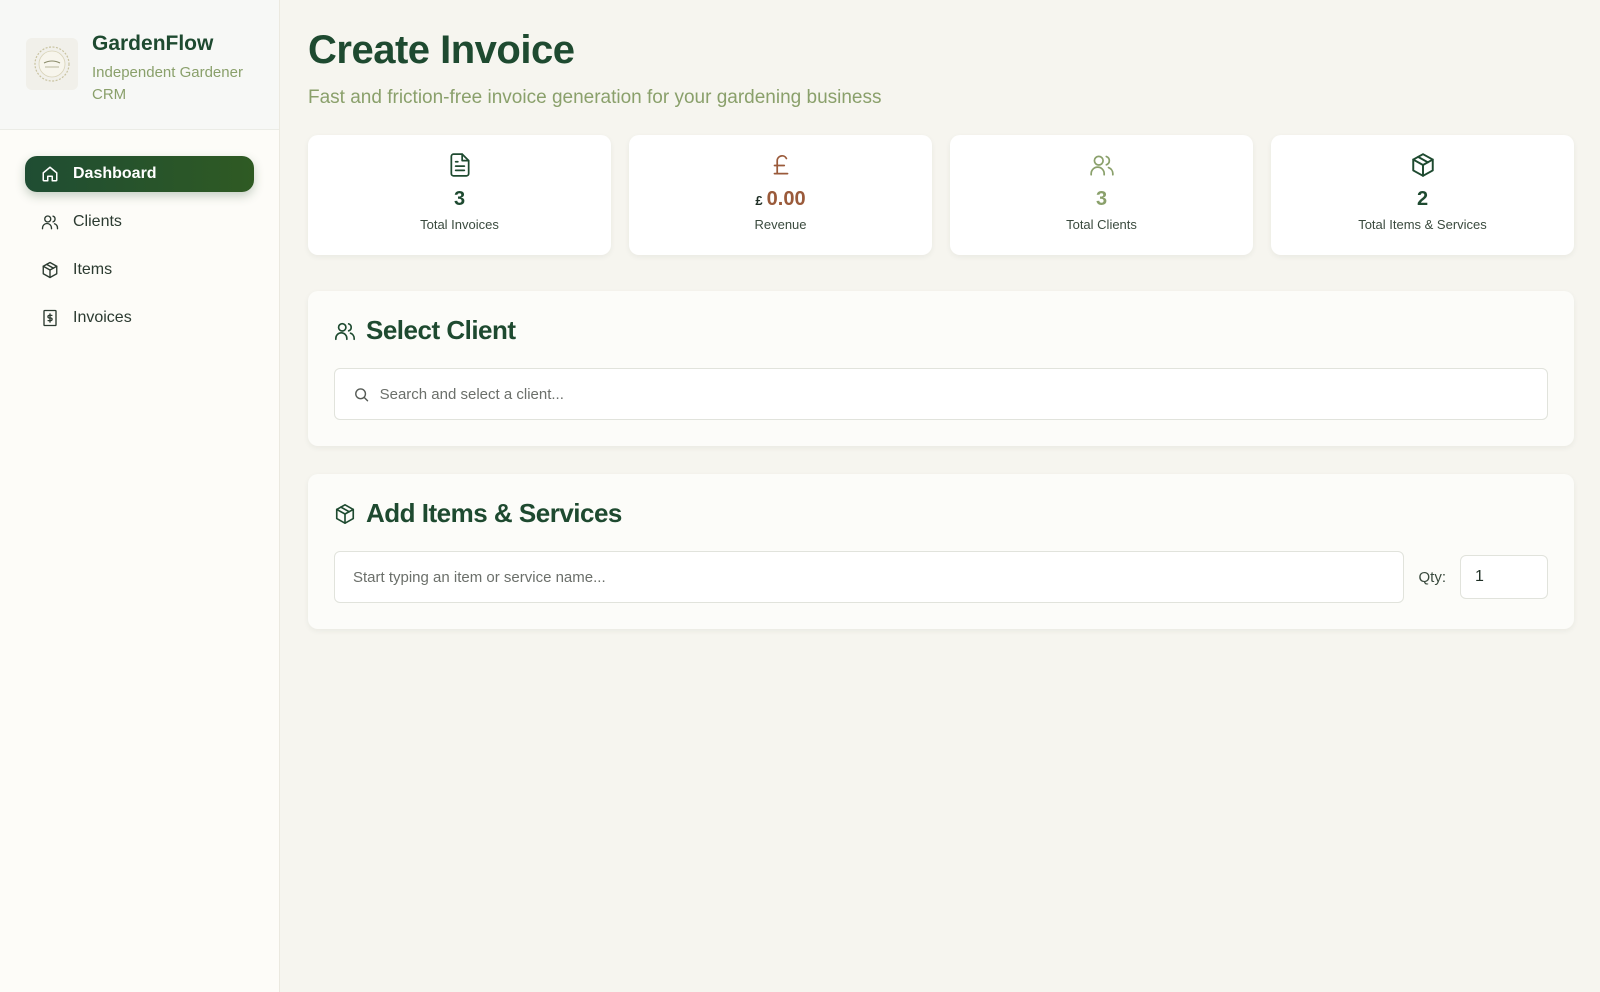 The height and width of the screenshot is (992, 1600). What do you see at coordinates (954, 394) in the screenshot?
I see `client-search-input` at bounding box center [954, 394].